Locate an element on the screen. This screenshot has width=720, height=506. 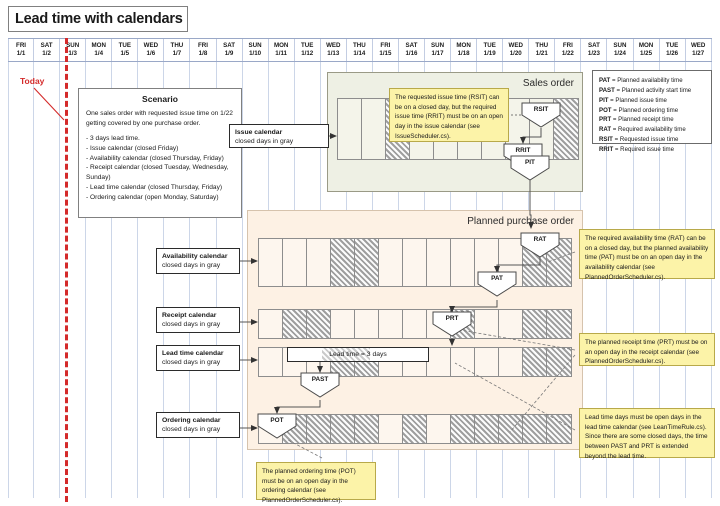
leadtime-calendar-label-name: Lead time calendar is located at coordinates (193, 353).